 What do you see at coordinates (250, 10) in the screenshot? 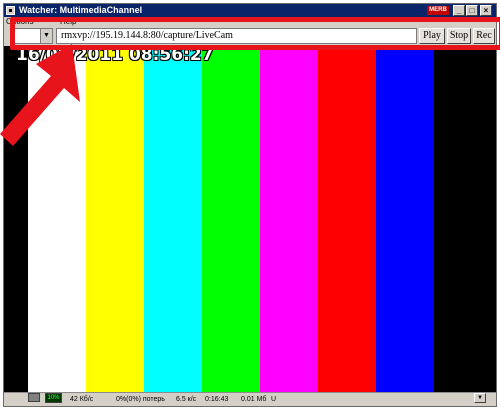
I see `title-bar: Watcher: MultimediaChannel MERB _ □ ×` at bounding box center [250, 10].